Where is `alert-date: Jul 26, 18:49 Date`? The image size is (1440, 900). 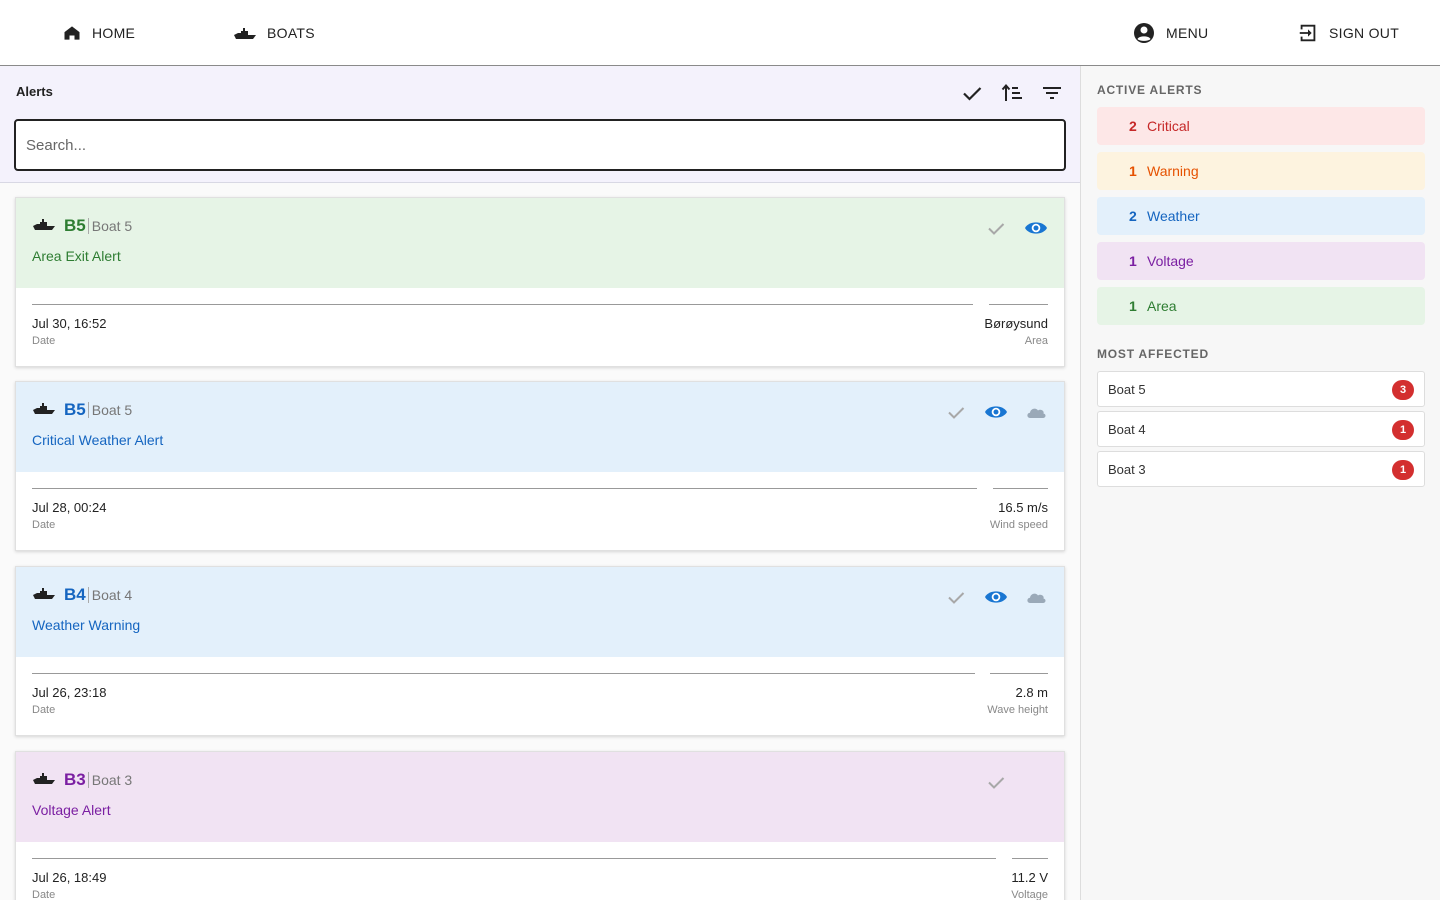 alert-date: Jul 26, 18:49 Date is located at coordinates (69, 885).